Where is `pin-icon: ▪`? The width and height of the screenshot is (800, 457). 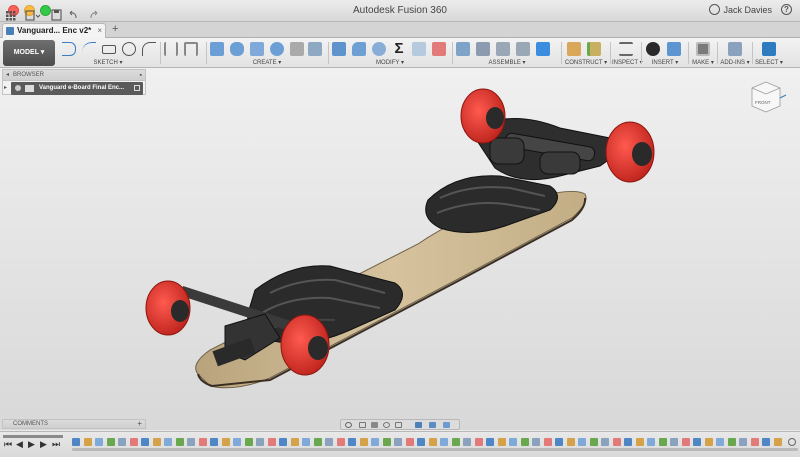 pin-icon: ▪ is located at coordinates (141, 75).